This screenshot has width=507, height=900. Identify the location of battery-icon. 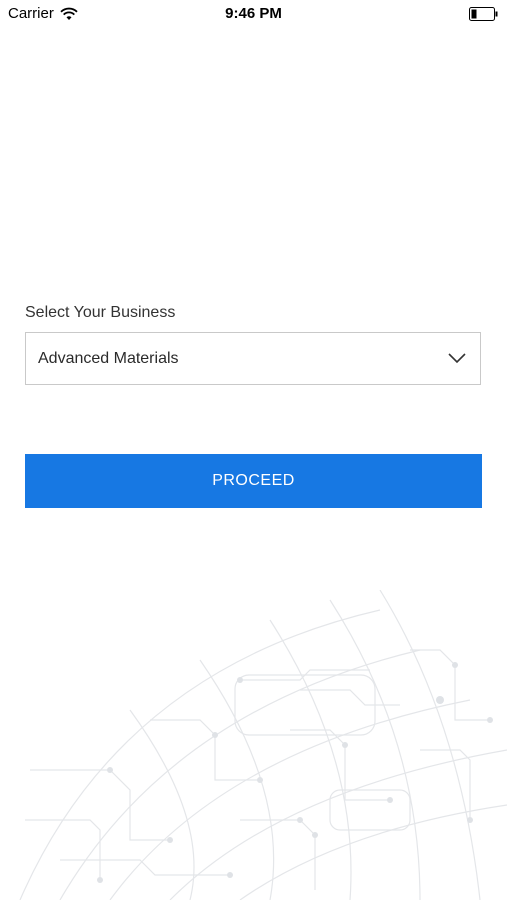
(483, 14).